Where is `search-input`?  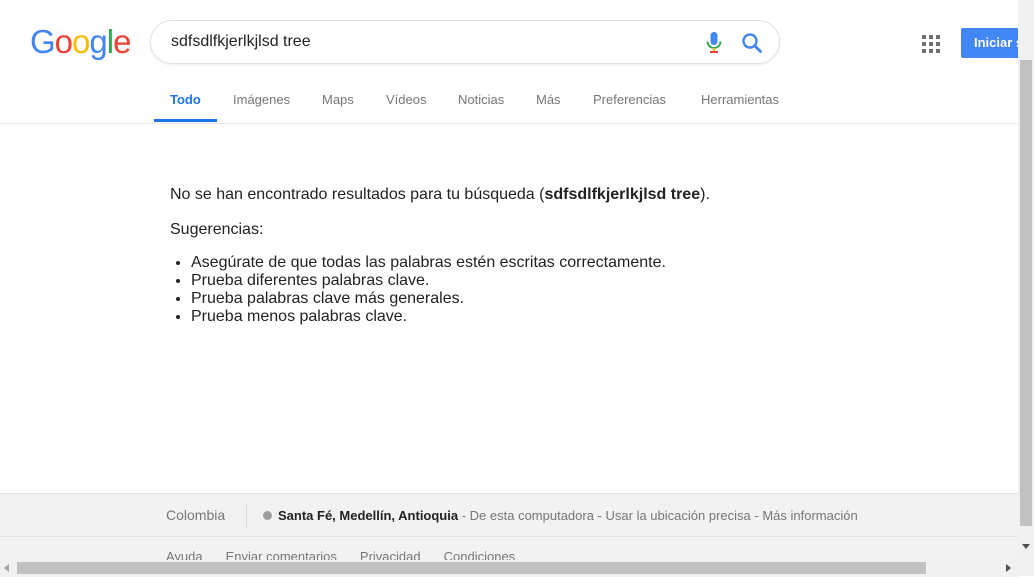
search-input is located at coordinates (431, 42).